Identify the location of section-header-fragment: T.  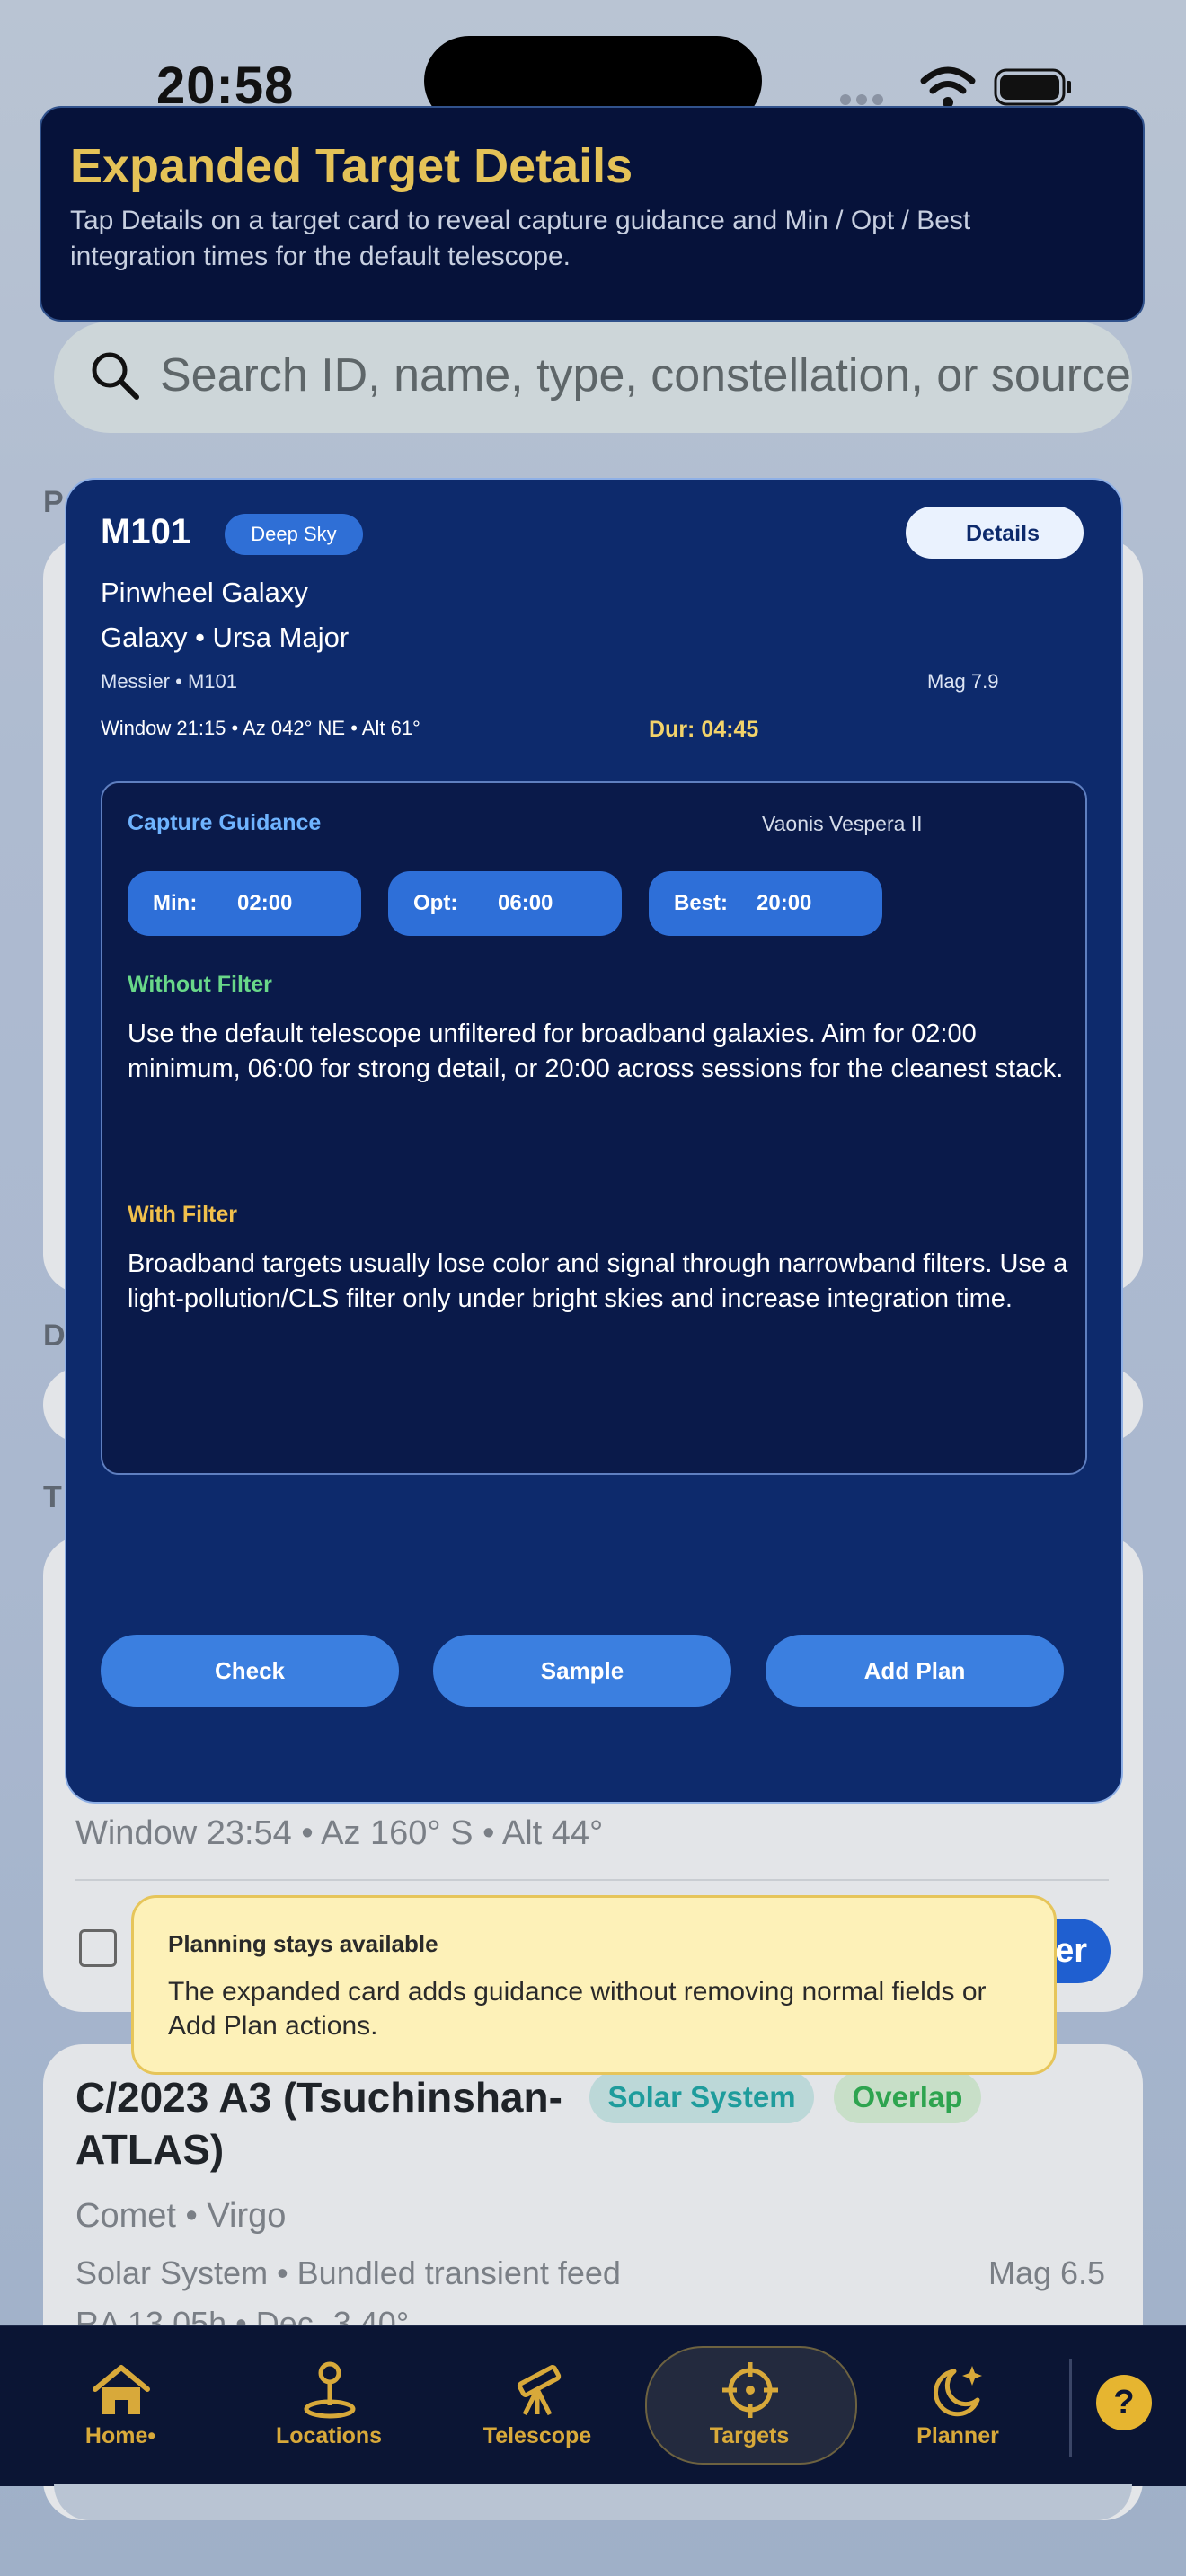
(52, 1497).